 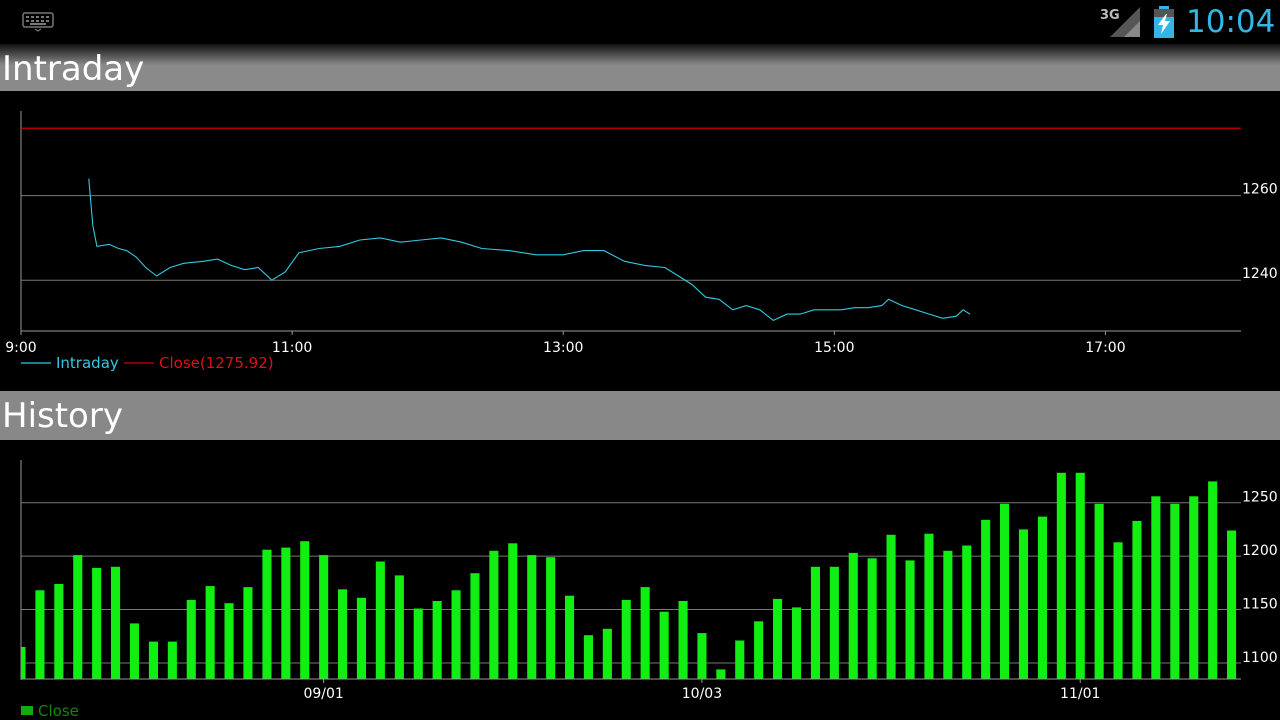 What do you see at coordinates (529, 250) in the screenshot?
I see `intraday-price-line` at bounding box center [529, 250].